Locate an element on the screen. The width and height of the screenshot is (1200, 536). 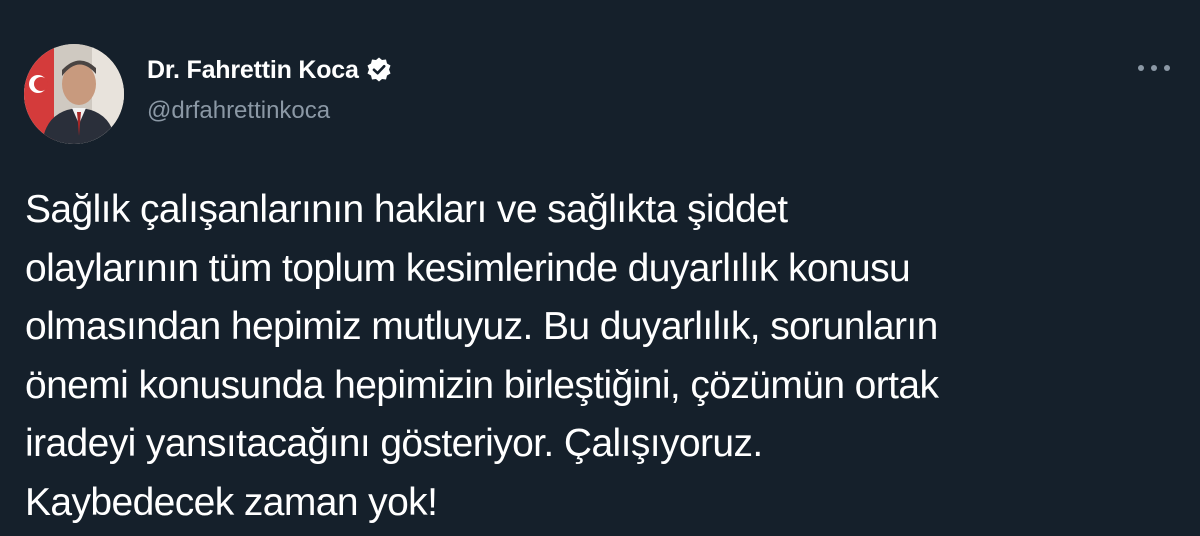
verified-badge-icon is located at coordinates (379, 70).